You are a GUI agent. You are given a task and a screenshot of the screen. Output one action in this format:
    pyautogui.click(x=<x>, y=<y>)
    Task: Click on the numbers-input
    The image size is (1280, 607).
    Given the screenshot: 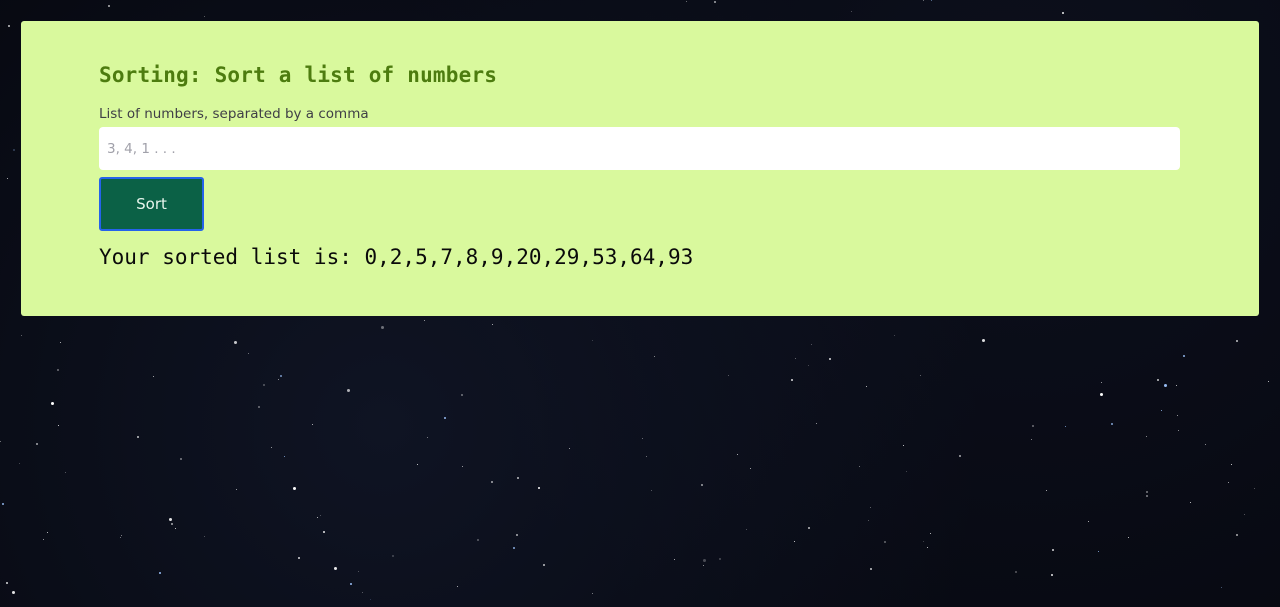 What is the action you would take?
    pyautogui.click(x=639, y=148)
    